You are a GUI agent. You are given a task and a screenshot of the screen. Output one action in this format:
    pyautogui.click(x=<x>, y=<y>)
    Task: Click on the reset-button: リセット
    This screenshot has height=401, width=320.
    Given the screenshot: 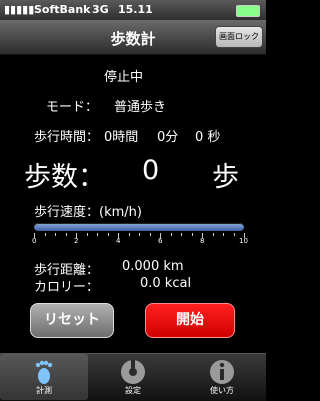 What is the action you would take?
    pyautogui.click(x=72, y=320)
    